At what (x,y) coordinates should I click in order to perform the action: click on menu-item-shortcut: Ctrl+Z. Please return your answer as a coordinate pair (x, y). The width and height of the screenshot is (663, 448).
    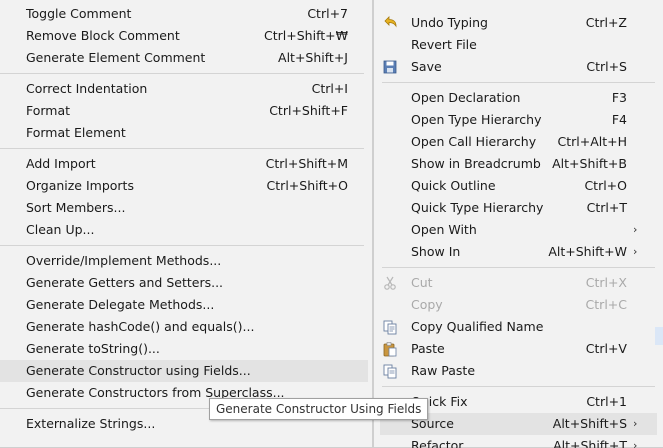
    Looking at the image, I should click on (606, 22).